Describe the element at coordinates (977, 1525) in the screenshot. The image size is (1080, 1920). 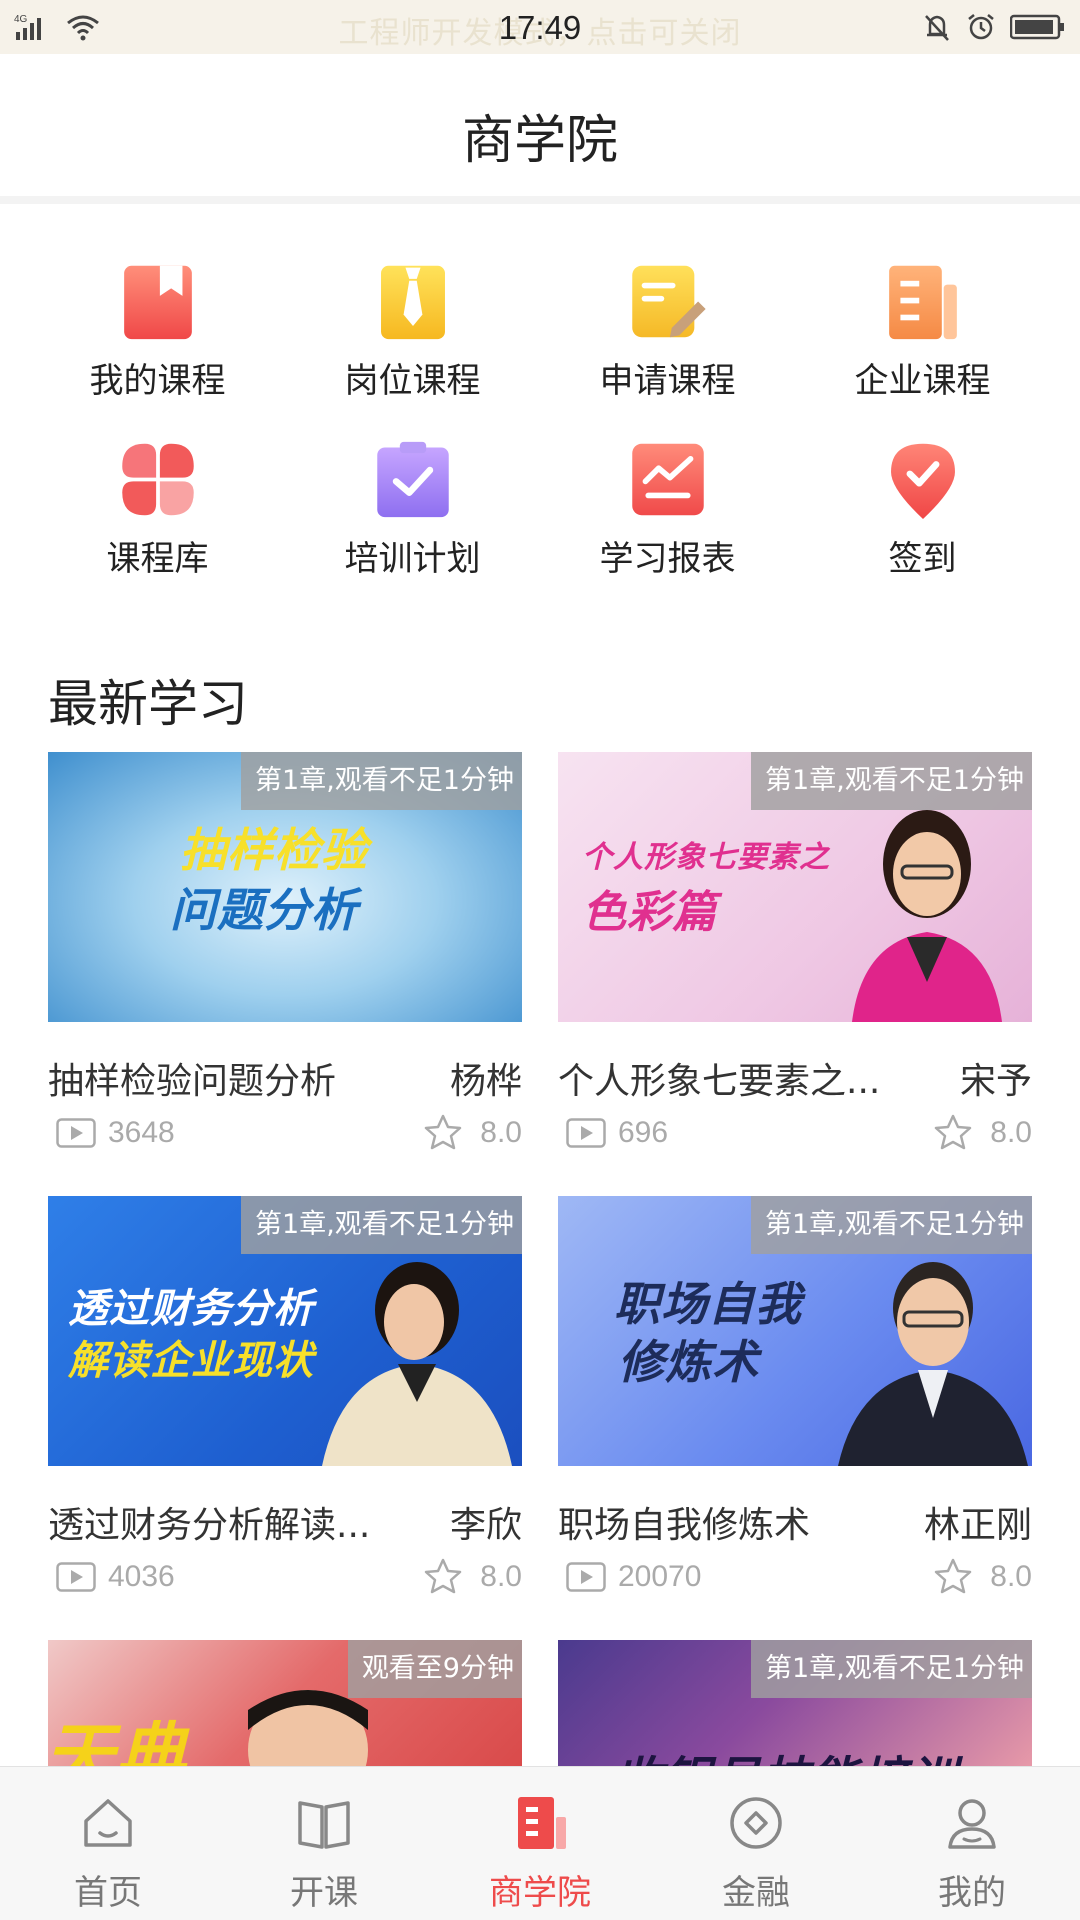
I see `course-teacher: 林正刚` at that location.